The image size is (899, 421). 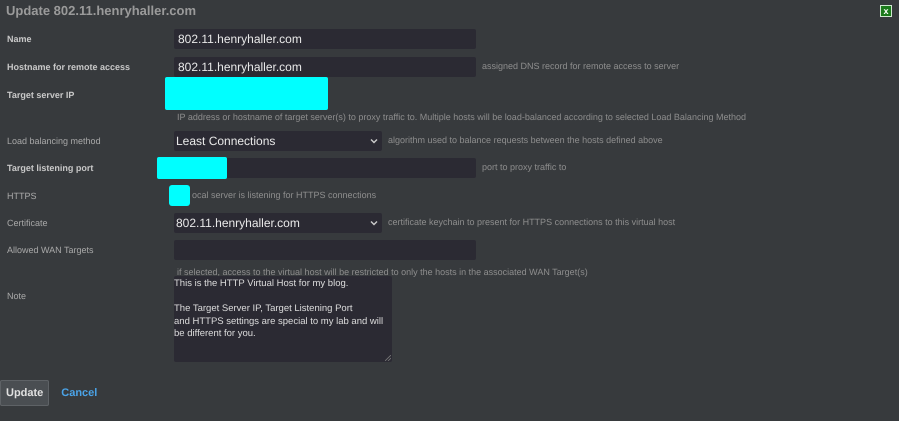 I want to click on dropdown: 802.11.henryhaller.com, so click(x=278, y=222).